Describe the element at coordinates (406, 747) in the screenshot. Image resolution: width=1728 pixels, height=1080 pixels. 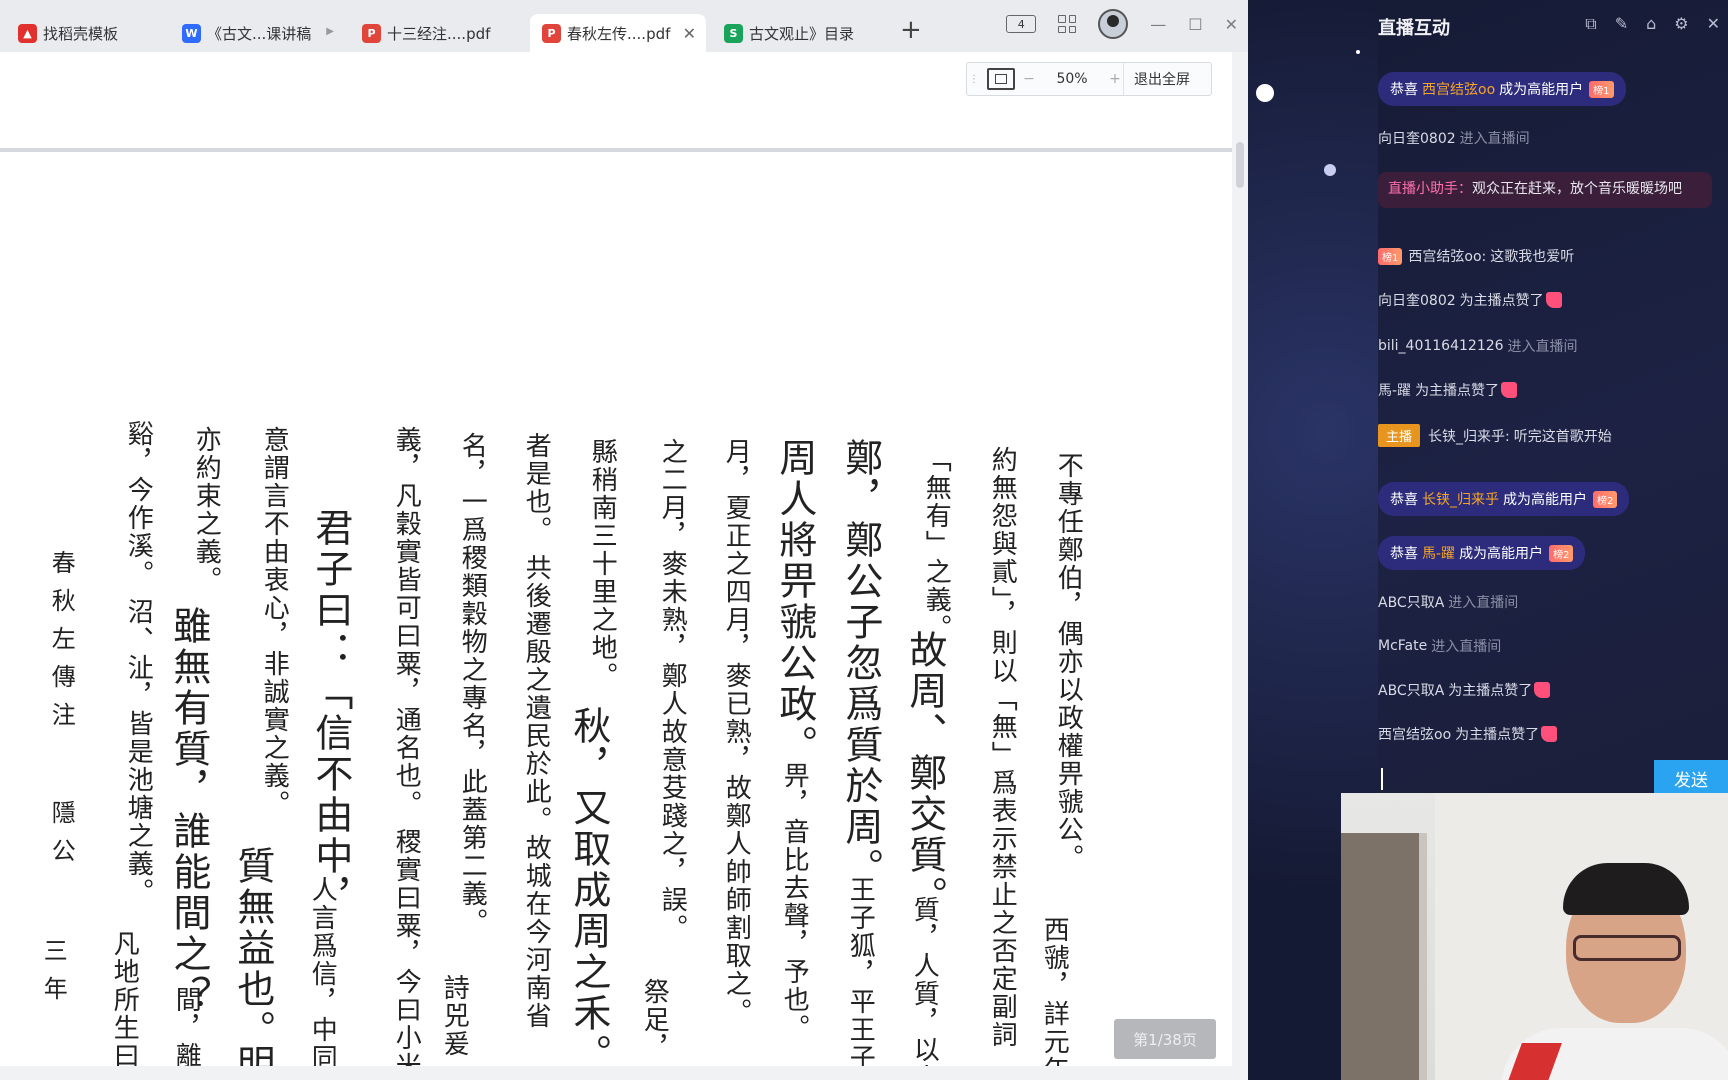
I see `text-column: 義，凡穀實皆可曰粟，通名也。 稷實曰粟，今曰小米` at that location.